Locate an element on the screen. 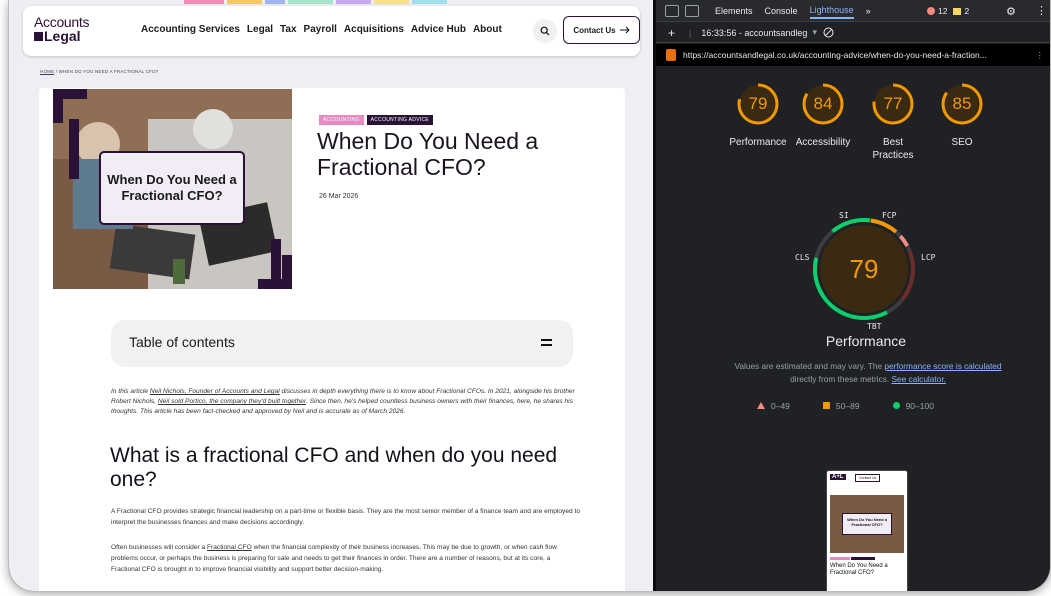 This screenshot has width=1051, height=596. tab-console: Console is located at coordinates (781, 11).